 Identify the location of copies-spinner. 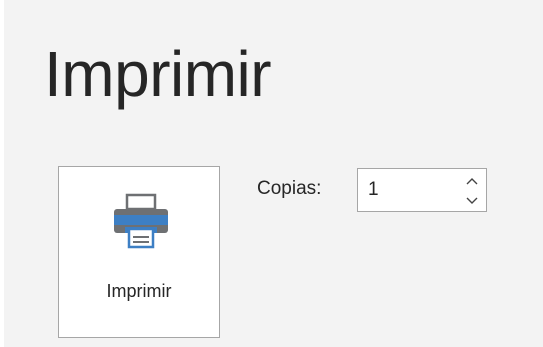
(422, 190).